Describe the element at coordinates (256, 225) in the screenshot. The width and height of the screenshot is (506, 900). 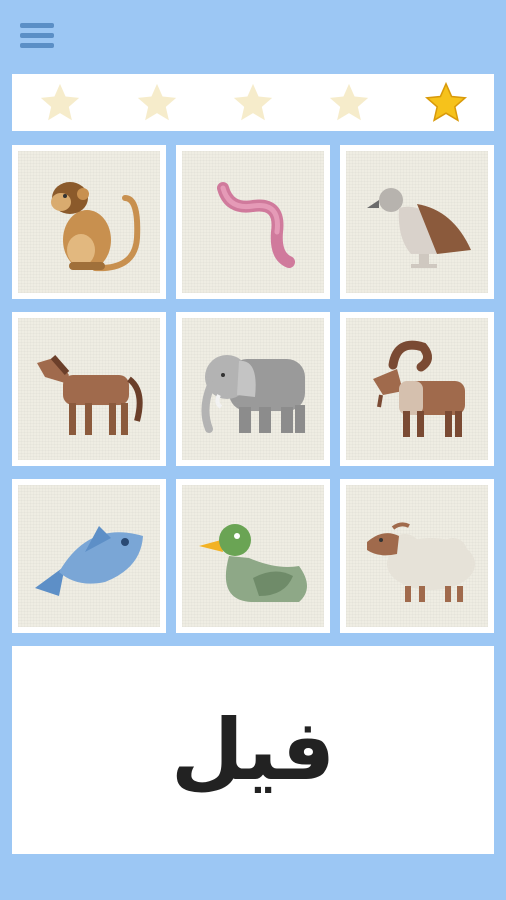
I see `worm-icon` at that location.